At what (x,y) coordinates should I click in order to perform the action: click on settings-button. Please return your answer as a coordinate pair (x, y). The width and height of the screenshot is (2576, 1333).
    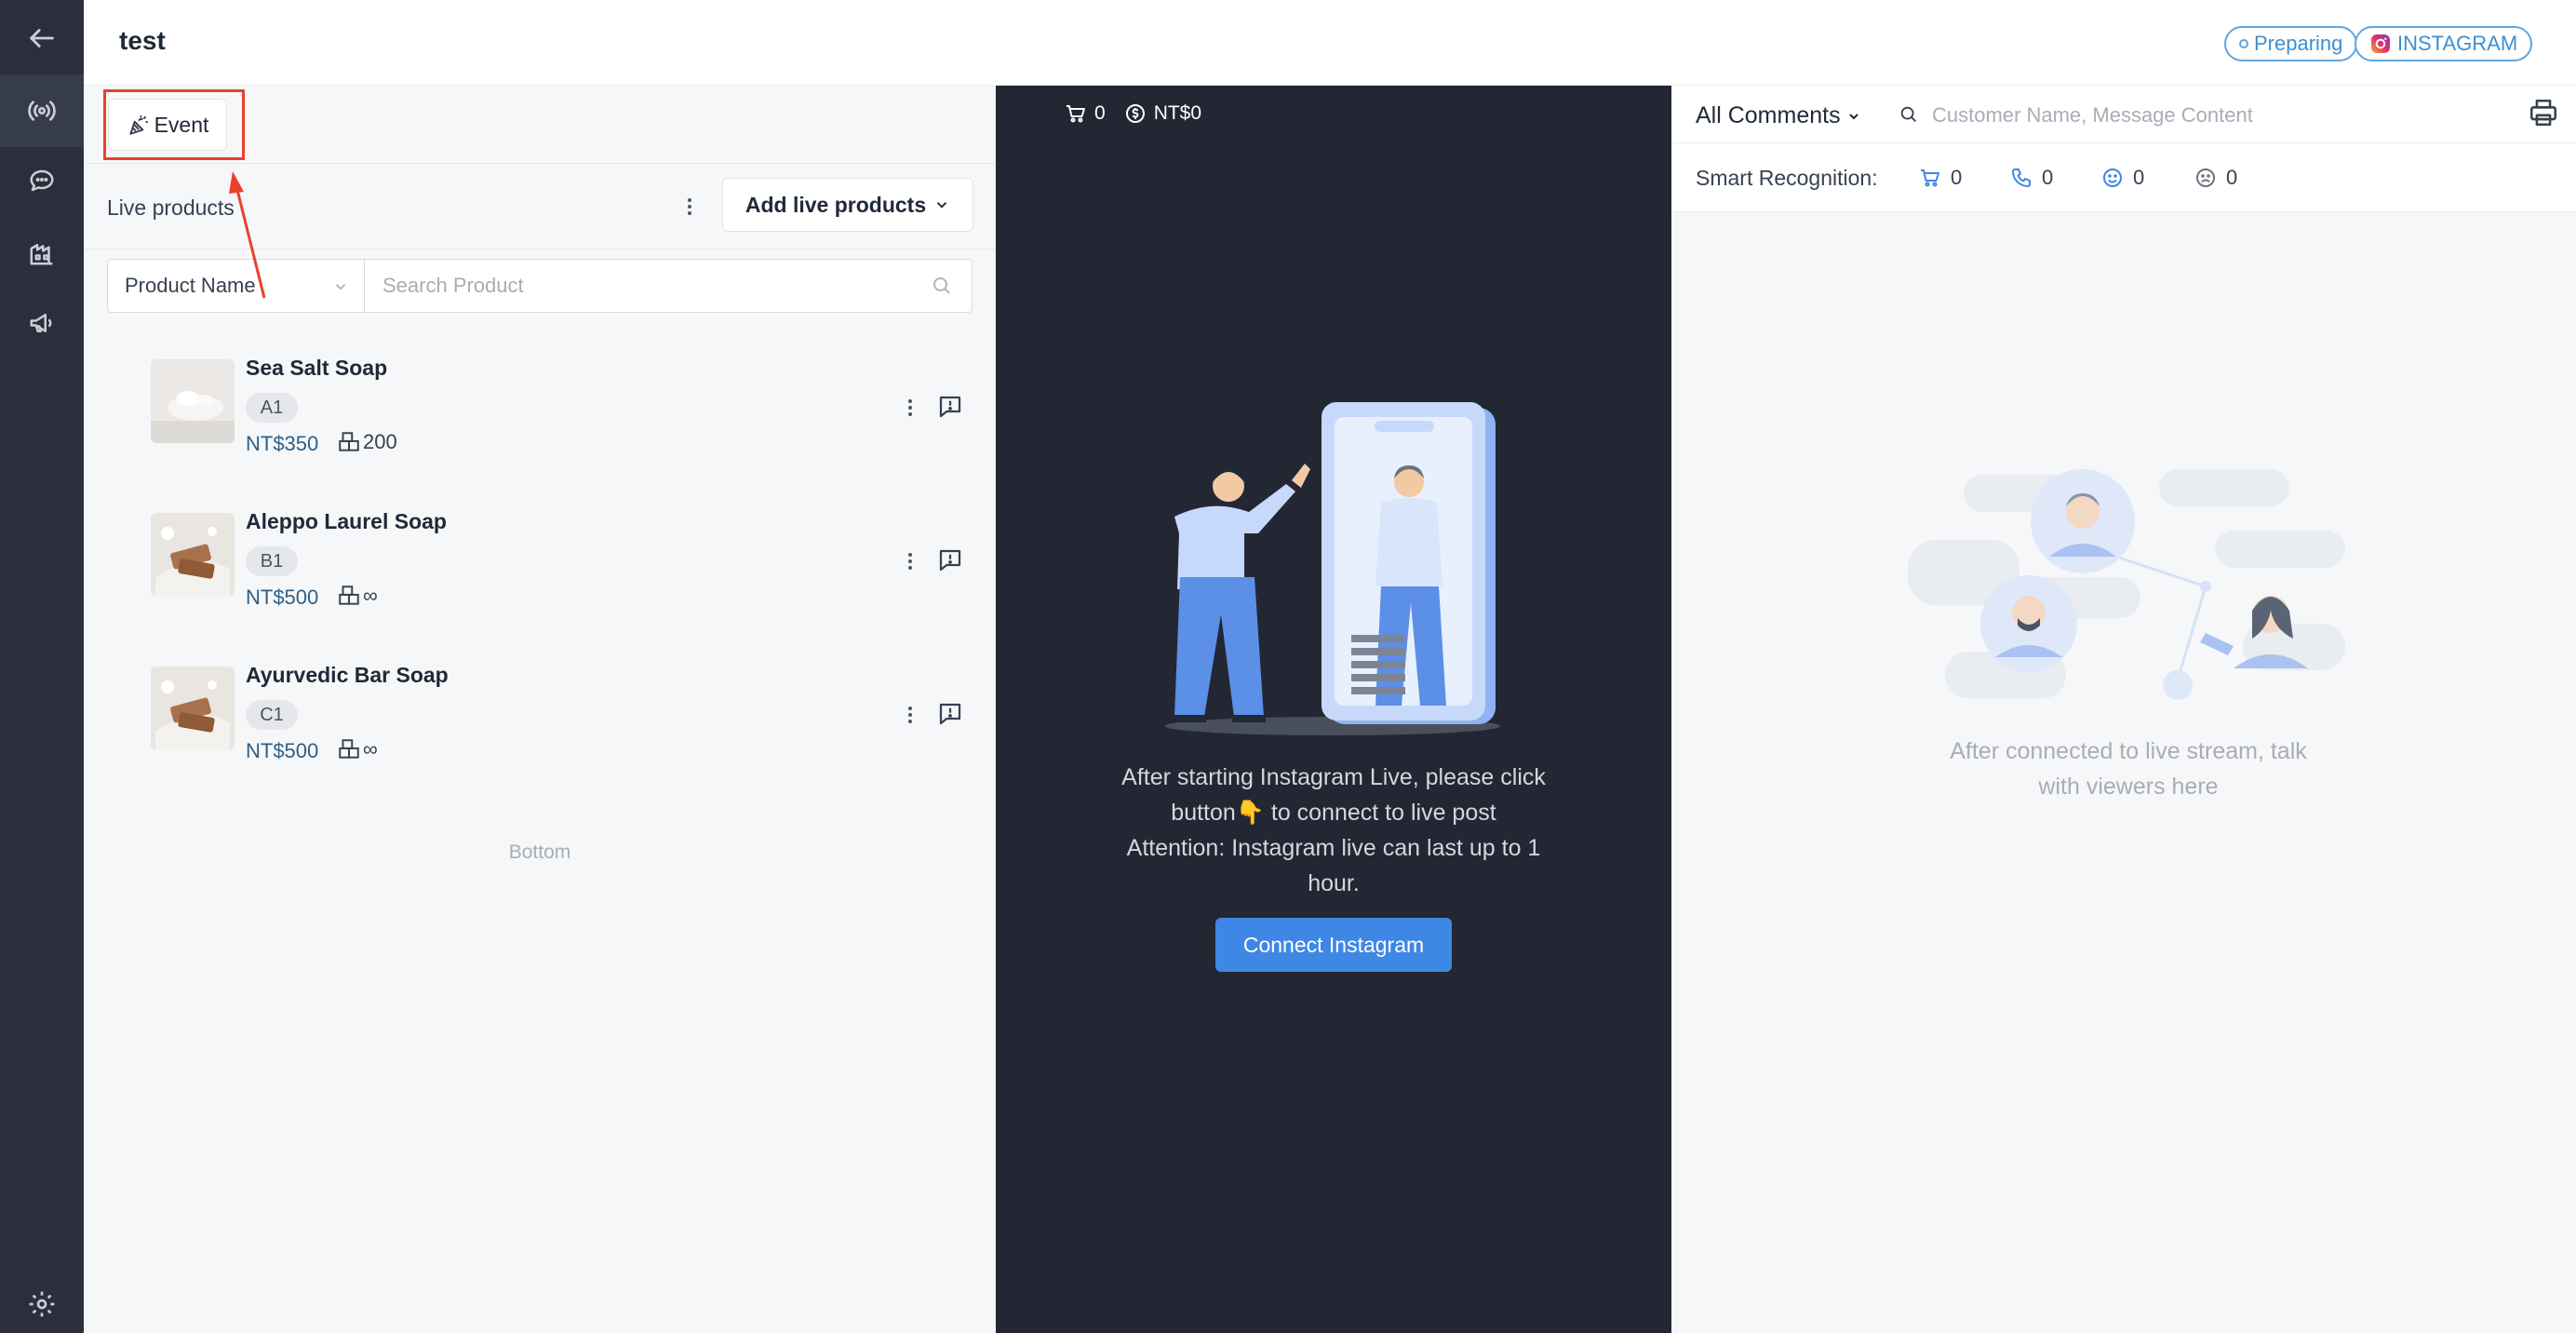
    Looking at the image, I should click on (42, 1301).